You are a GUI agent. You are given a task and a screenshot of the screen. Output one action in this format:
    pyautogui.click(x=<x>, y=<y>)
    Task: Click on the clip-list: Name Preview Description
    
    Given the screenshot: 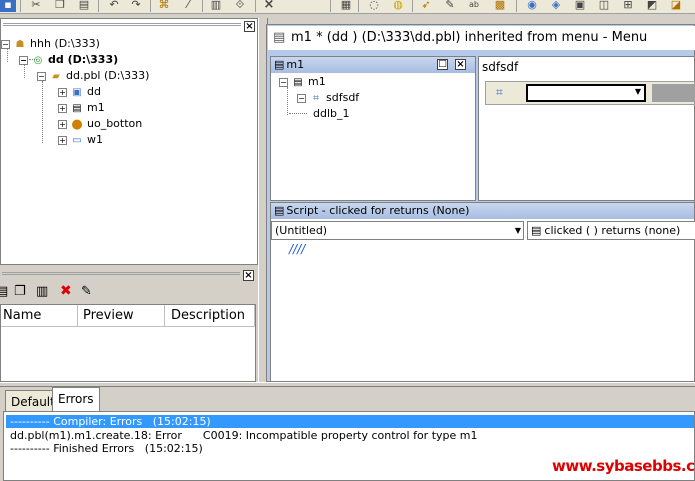 What is the action you would take?
    pyautogui.click(x=128, y=343)
    